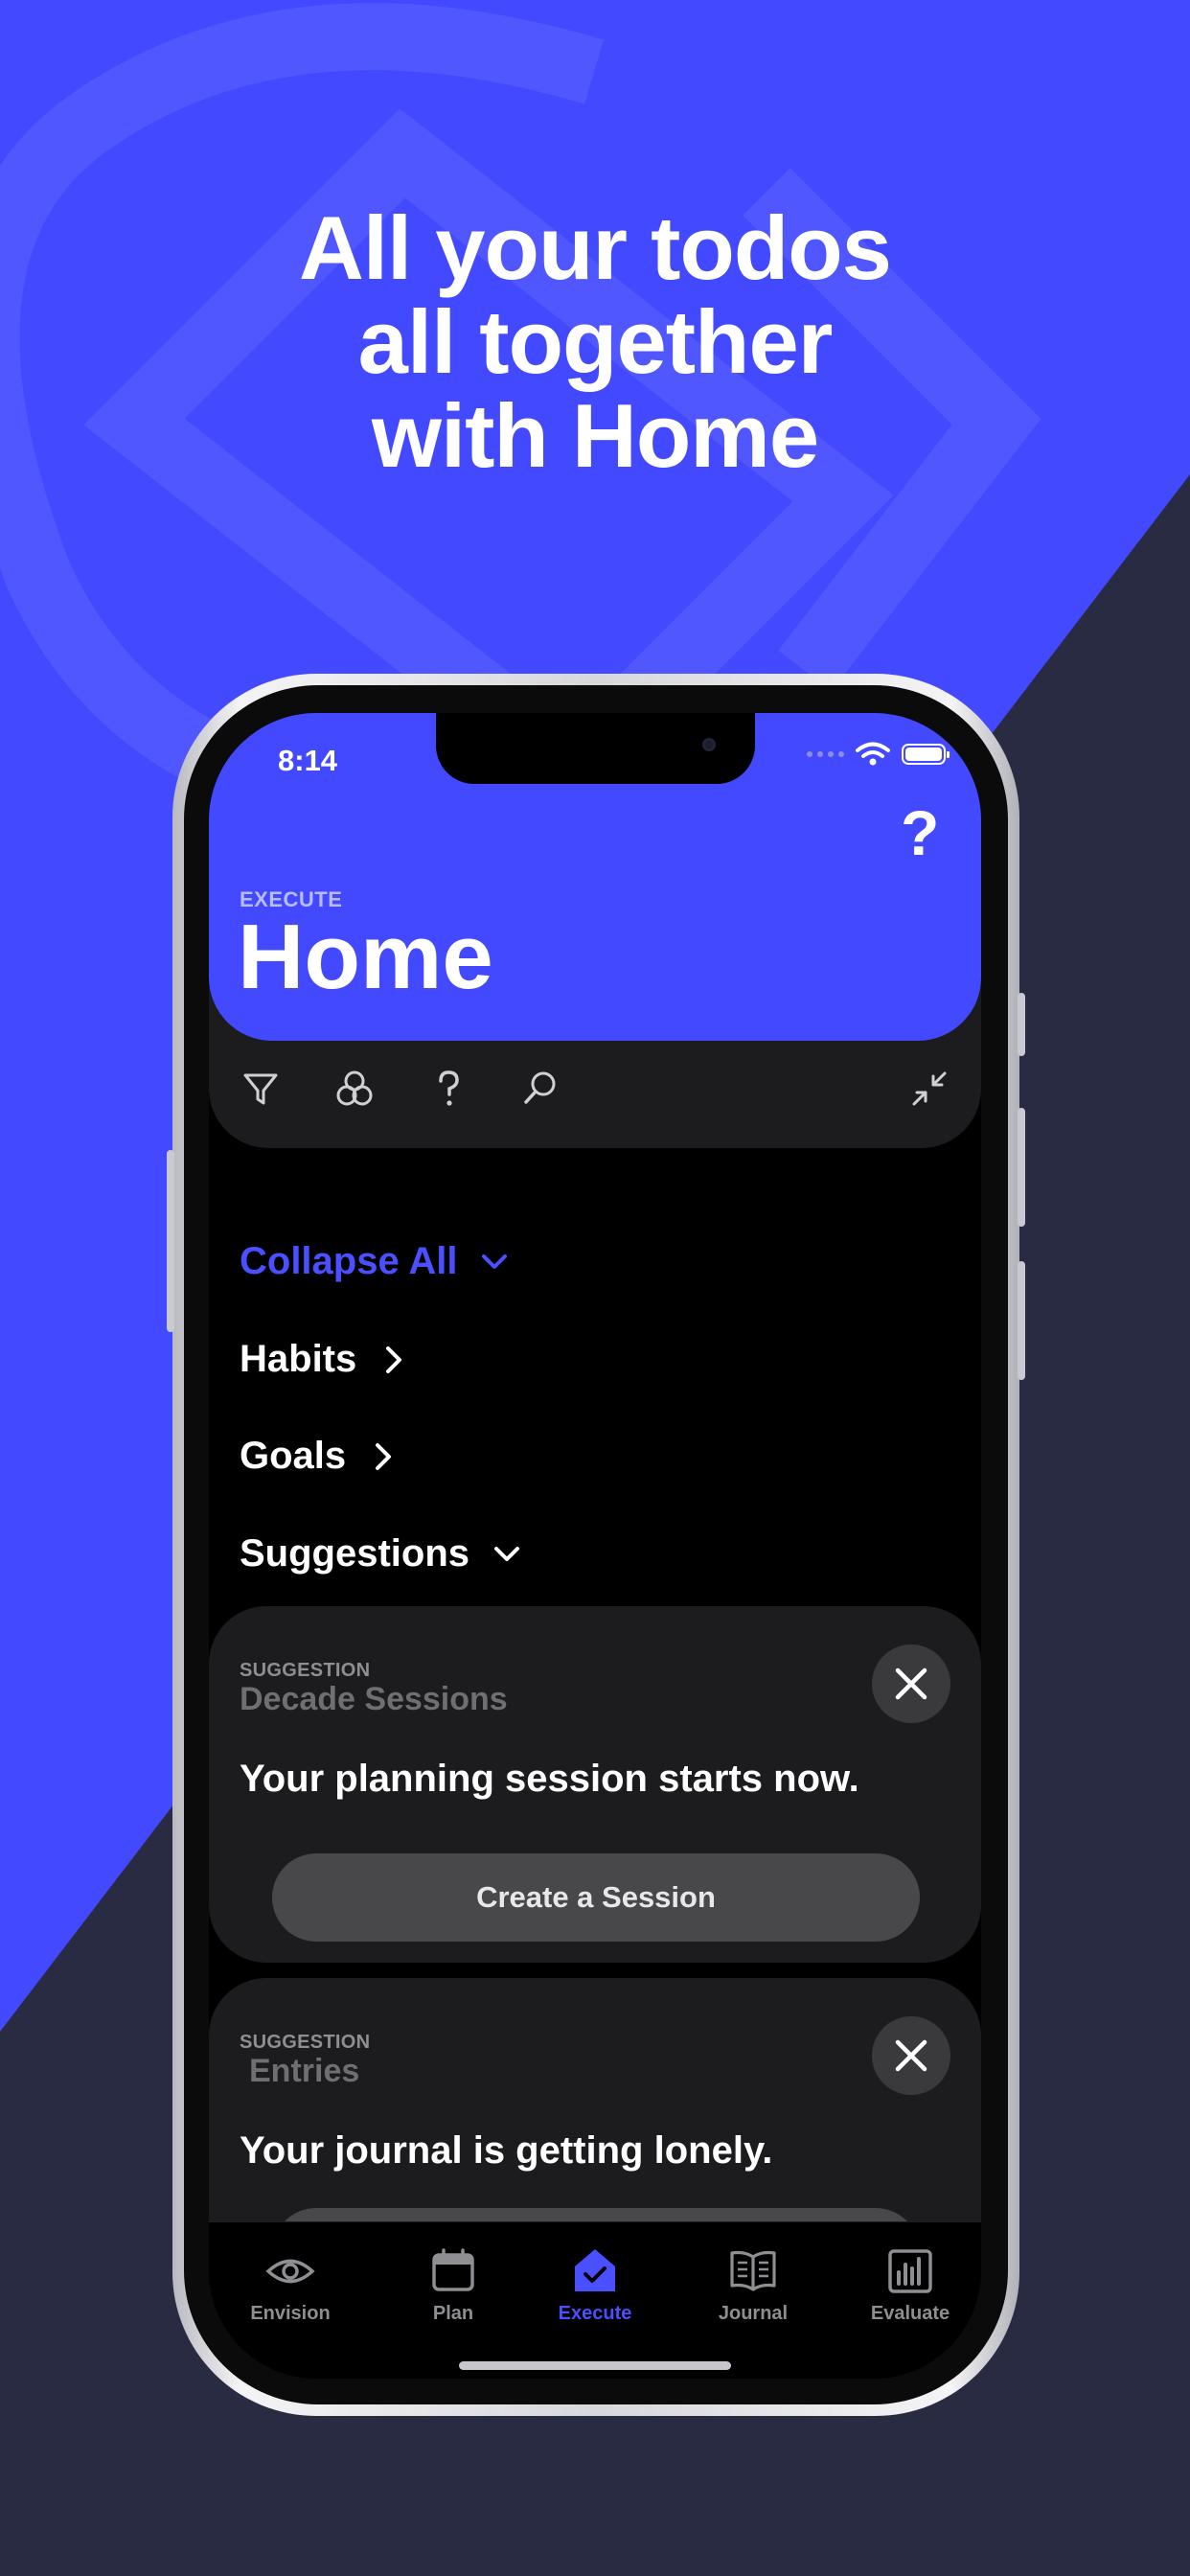 The width and height of the screenshot is (1190, 2576). Describe the element at coordinates (826, 754) in the screenshot. I see `signal-icon` at that location.